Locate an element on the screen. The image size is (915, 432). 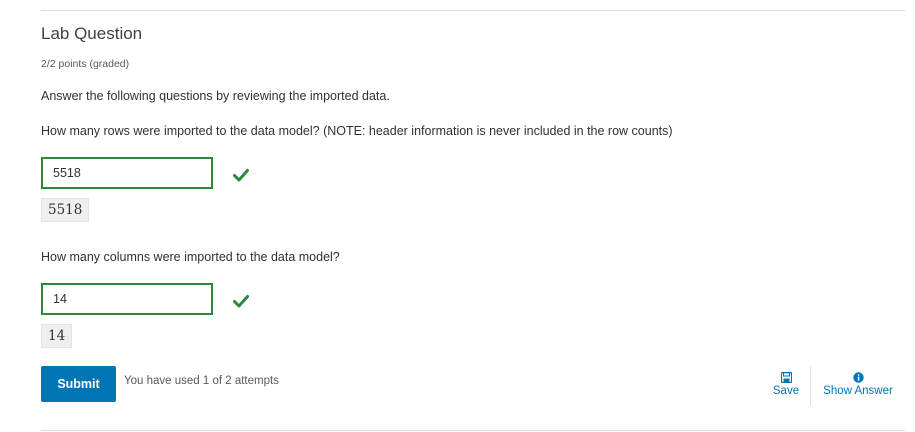
question-2-answer-input is located at coordinates (127, 299).